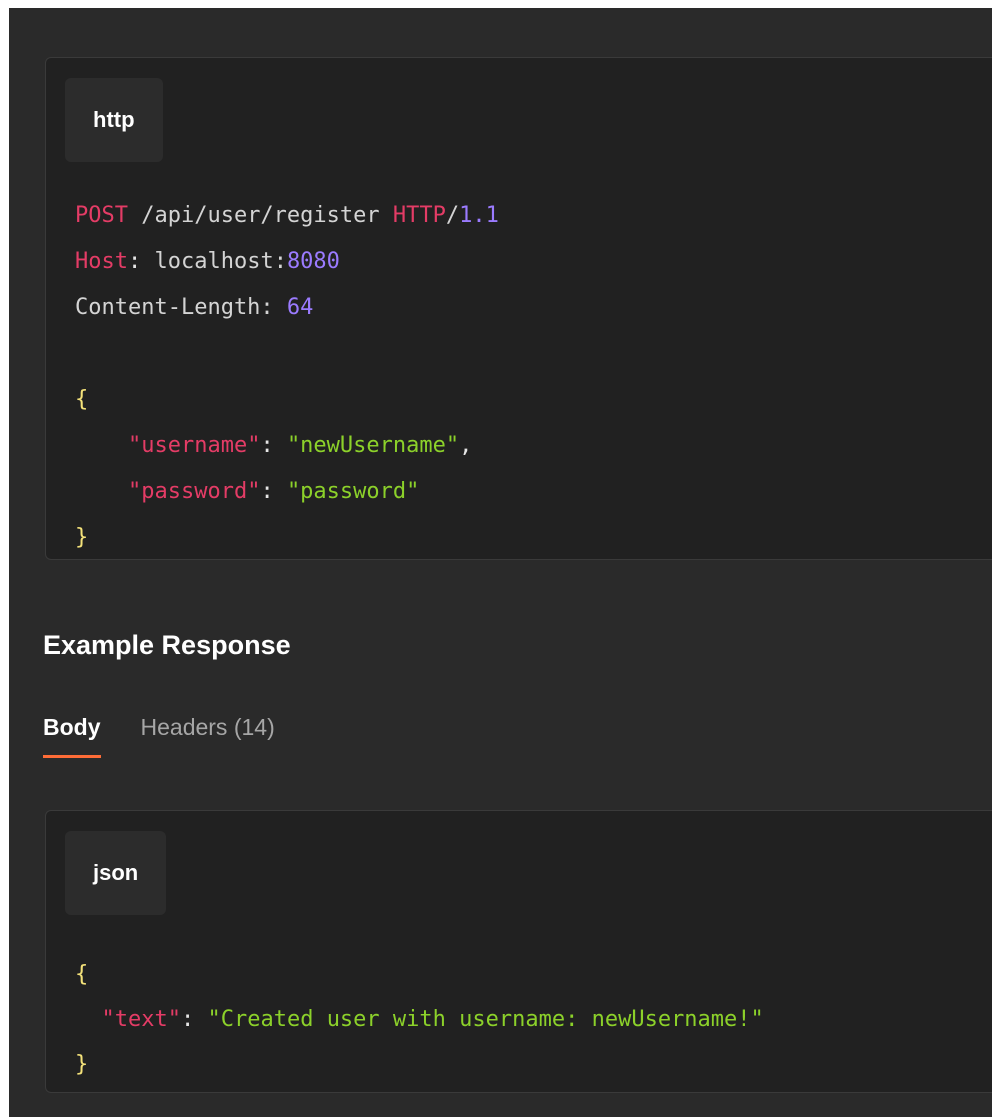 Image resolution: width=992 pixels, height=1117 pixels. Describe the element at coordinates (300, 307) in the screenshot. I see `content-length-value: 64` at that location.